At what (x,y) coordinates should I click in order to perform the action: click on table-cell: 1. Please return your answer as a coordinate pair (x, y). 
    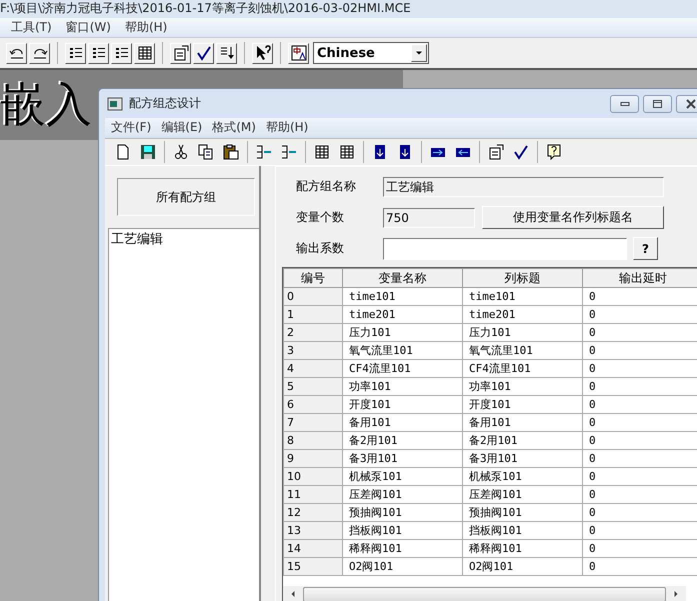
    Looking at the image, I should click on (313, 315).